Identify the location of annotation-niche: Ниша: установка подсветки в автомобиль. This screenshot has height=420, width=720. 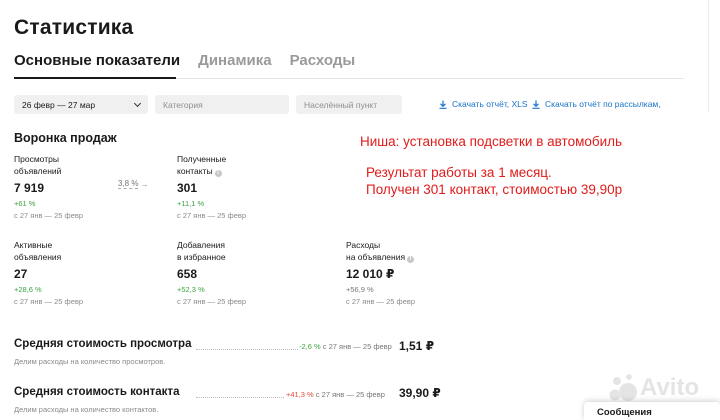
(491, 141).